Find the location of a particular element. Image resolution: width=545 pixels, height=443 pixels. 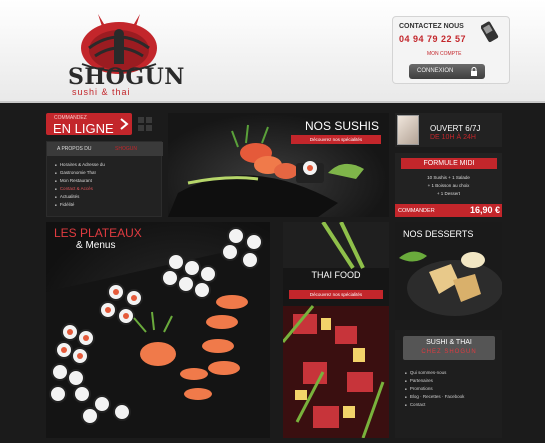

about-item-contact: Contact & Accès is located at coordinates (74, 188).